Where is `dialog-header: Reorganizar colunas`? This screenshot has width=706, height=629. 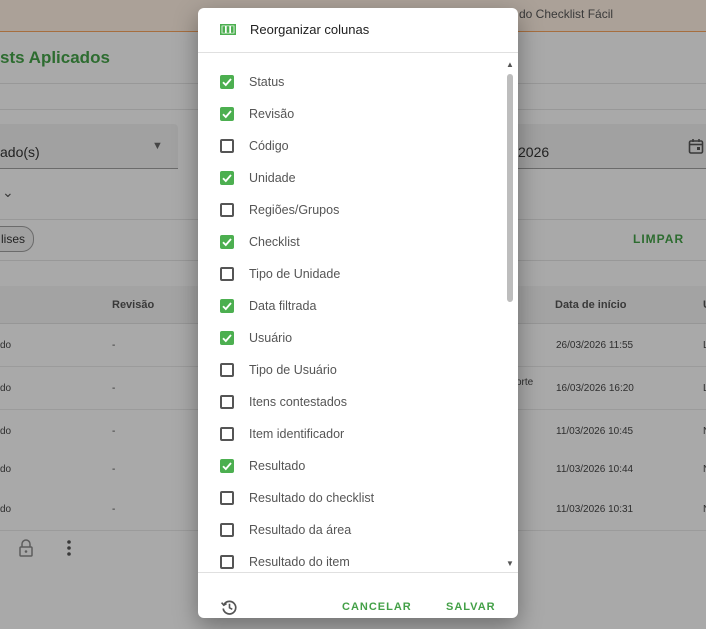
dialog-header: Reorganizar colunas is located at coordinates (358, 30).